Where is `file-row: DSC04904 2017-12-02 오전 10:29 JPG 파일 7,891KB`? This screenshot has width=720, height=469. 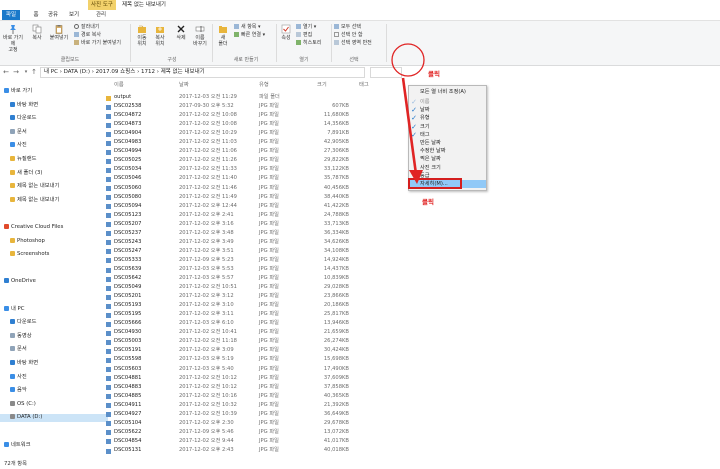 file-row: DSC04904 2017-12-02 오전 10:29 JPG 파일 7,891KB is located at coordinates (244, 134).